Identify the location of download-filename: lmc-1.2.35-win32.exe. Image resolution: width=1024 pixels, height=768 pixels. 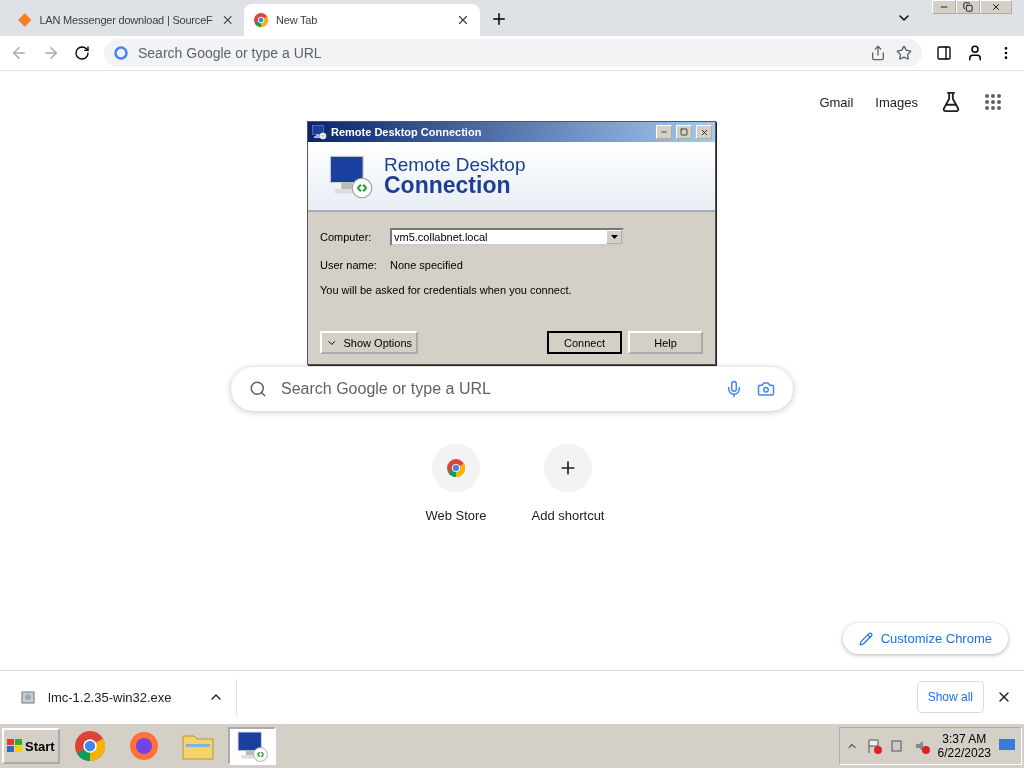
(122, 697).